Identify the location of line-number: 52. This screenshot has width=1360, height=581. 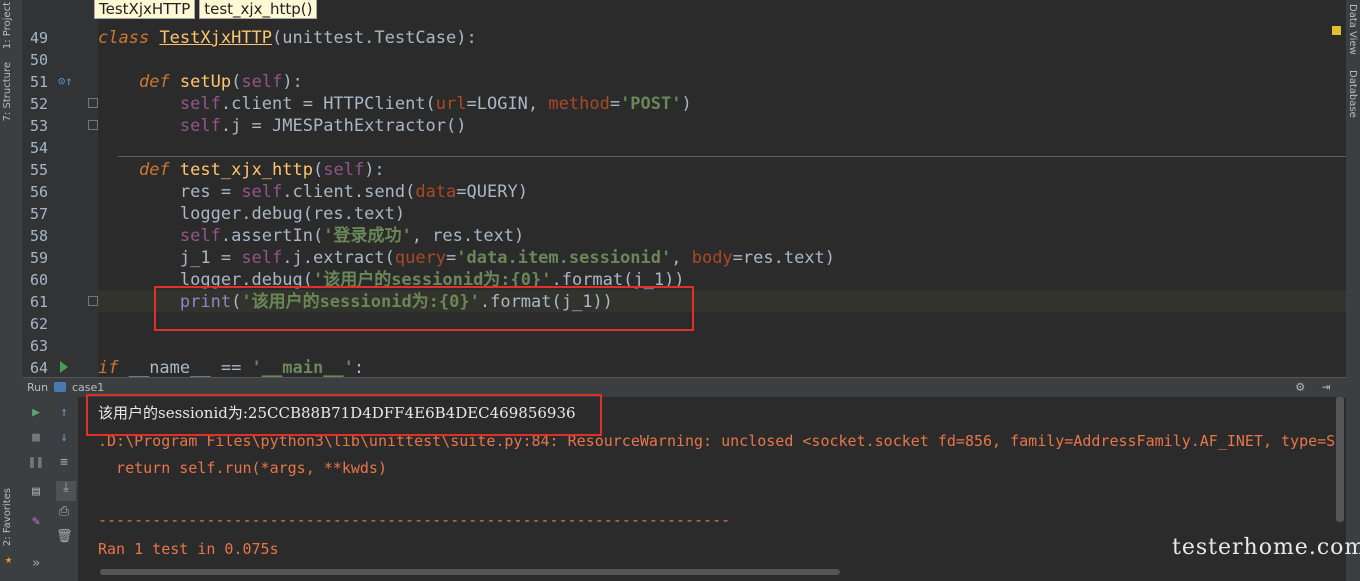
(38, 104).